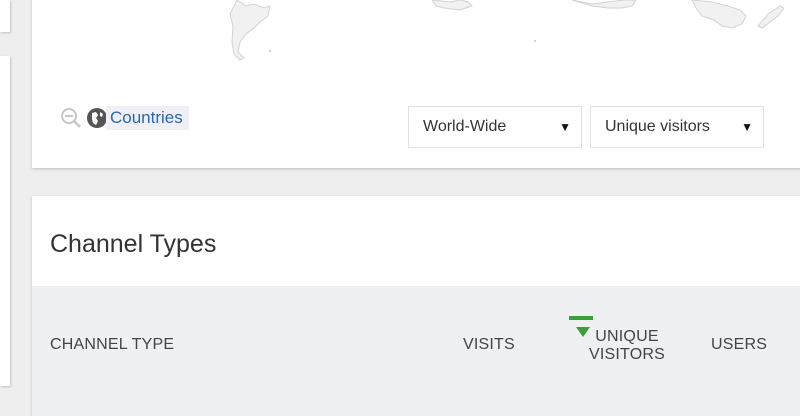  What do you see at coordinates (581, 318) in the screenshot?
I see `sort-indicator-bar` at bounding box center [581, 318].